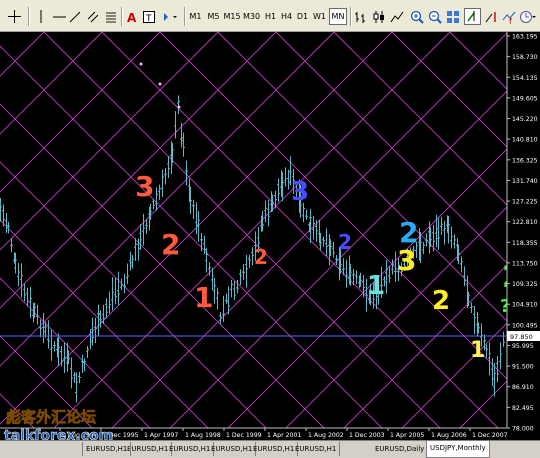 The width and height of the screenshot is (540, 458). What do you see at coordinates (338, 16) in the screenshot?
I see `timeframe-mn: MN` at bounding box center [338, 16].